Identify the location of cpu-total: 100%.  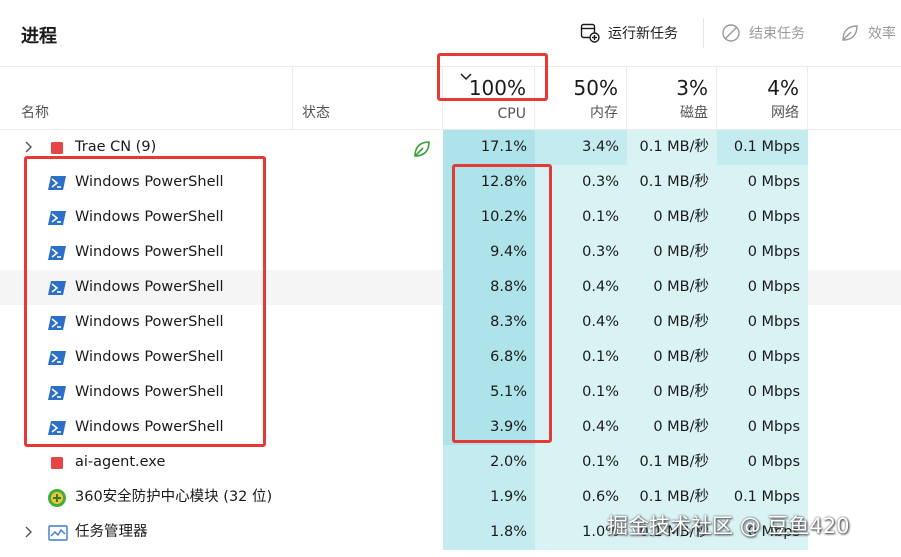
(497, 88).